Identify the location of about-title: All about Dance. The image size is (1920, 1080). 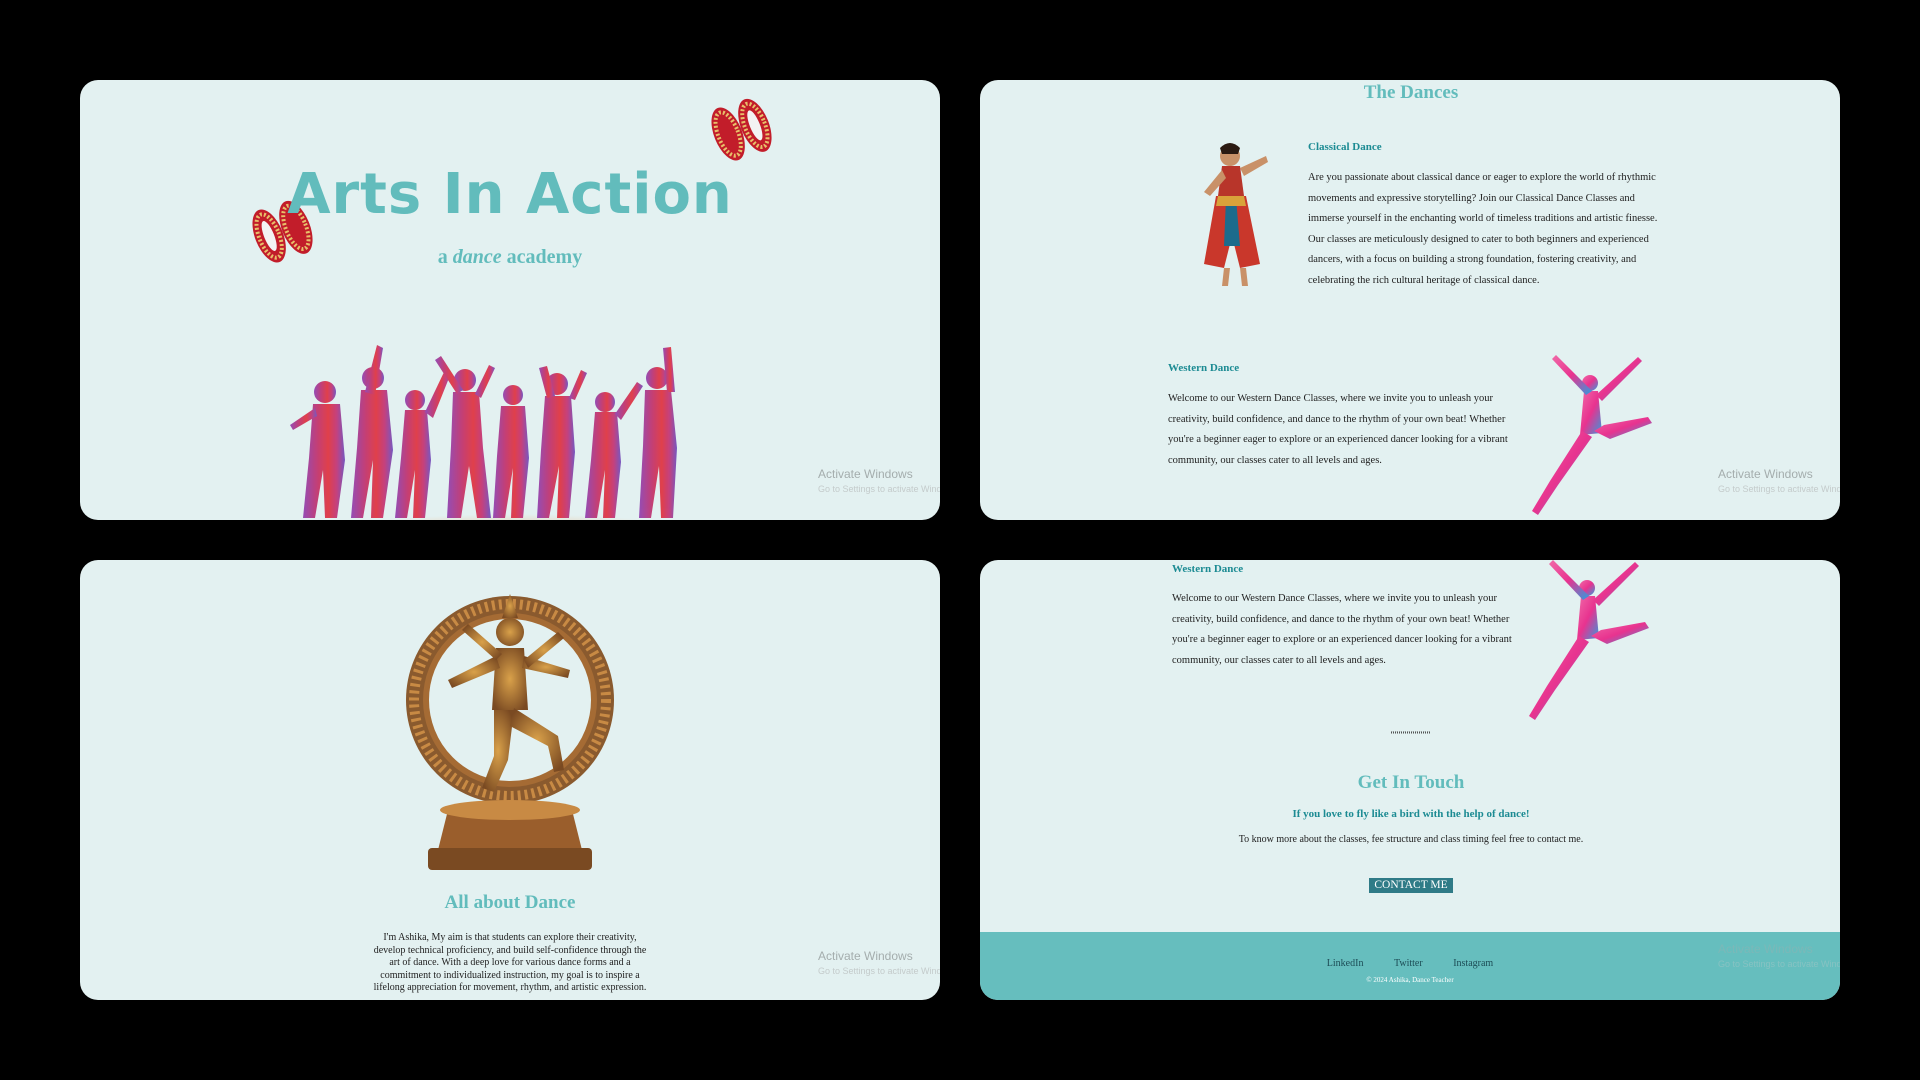
(510, 902).